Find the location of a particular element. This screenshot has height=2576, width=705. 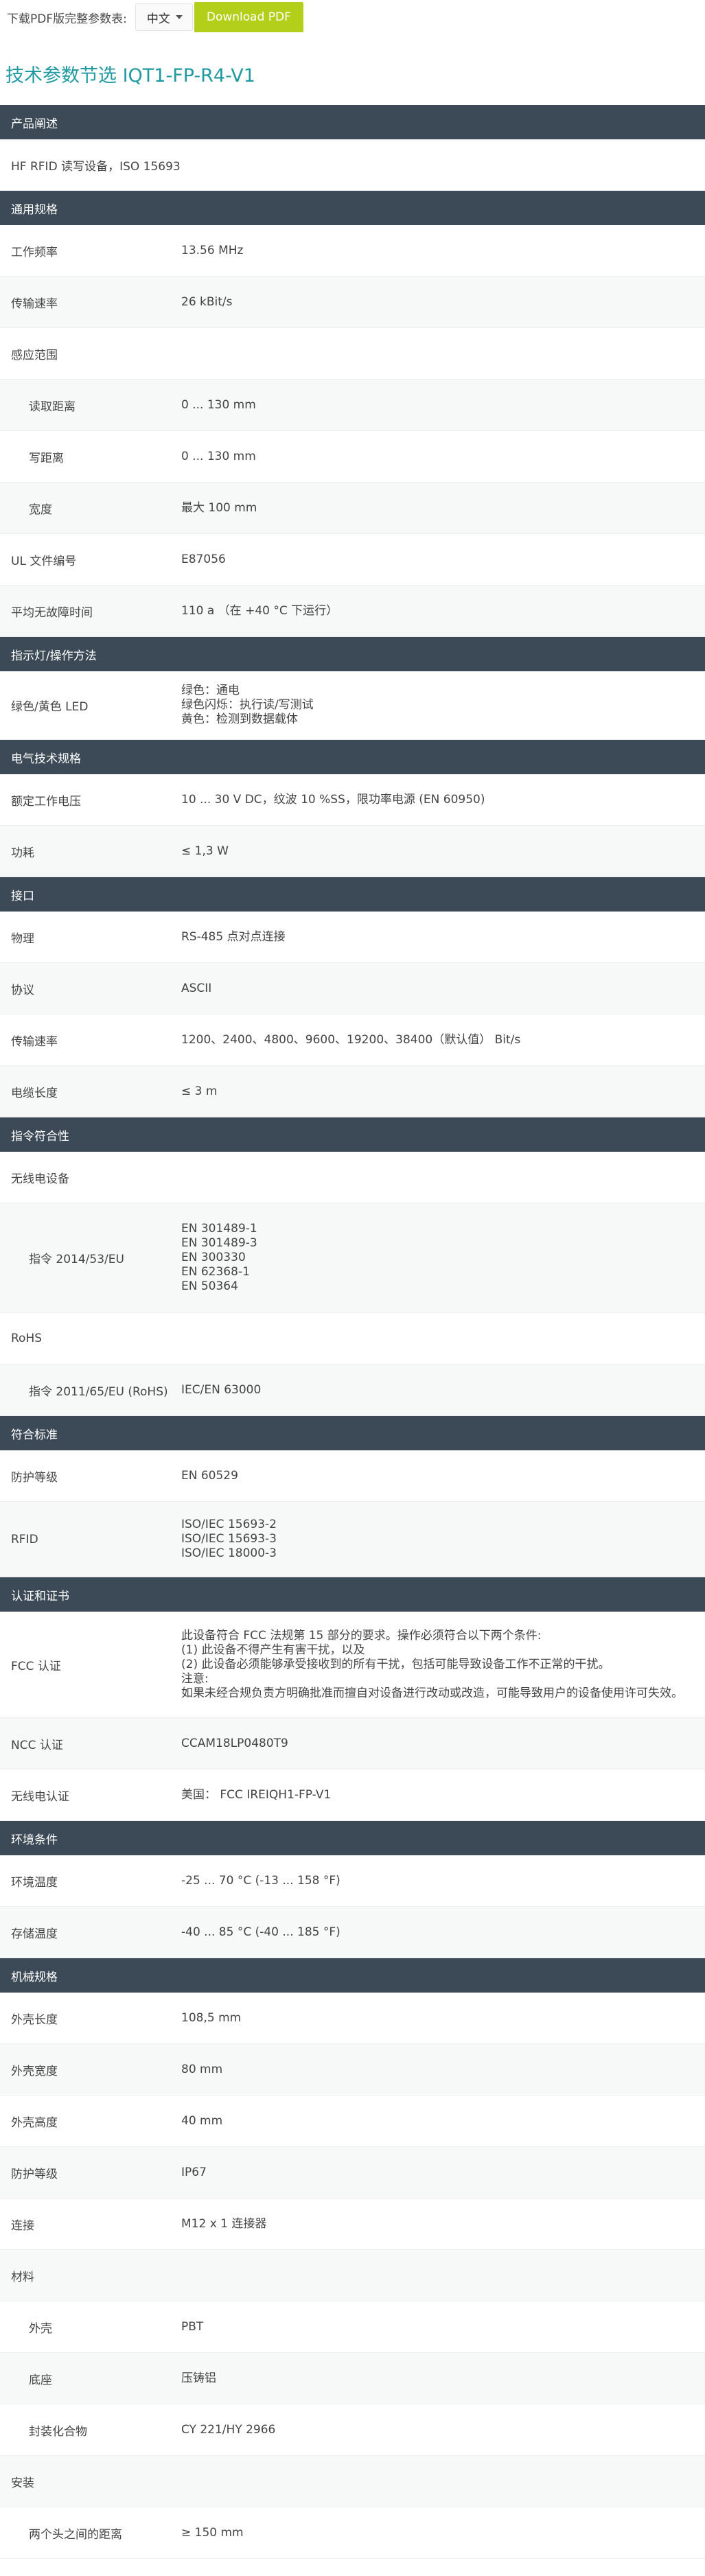

spec-value-line: 110 a （在 +40 °C 下运行） is located at coordinates (259, 610).